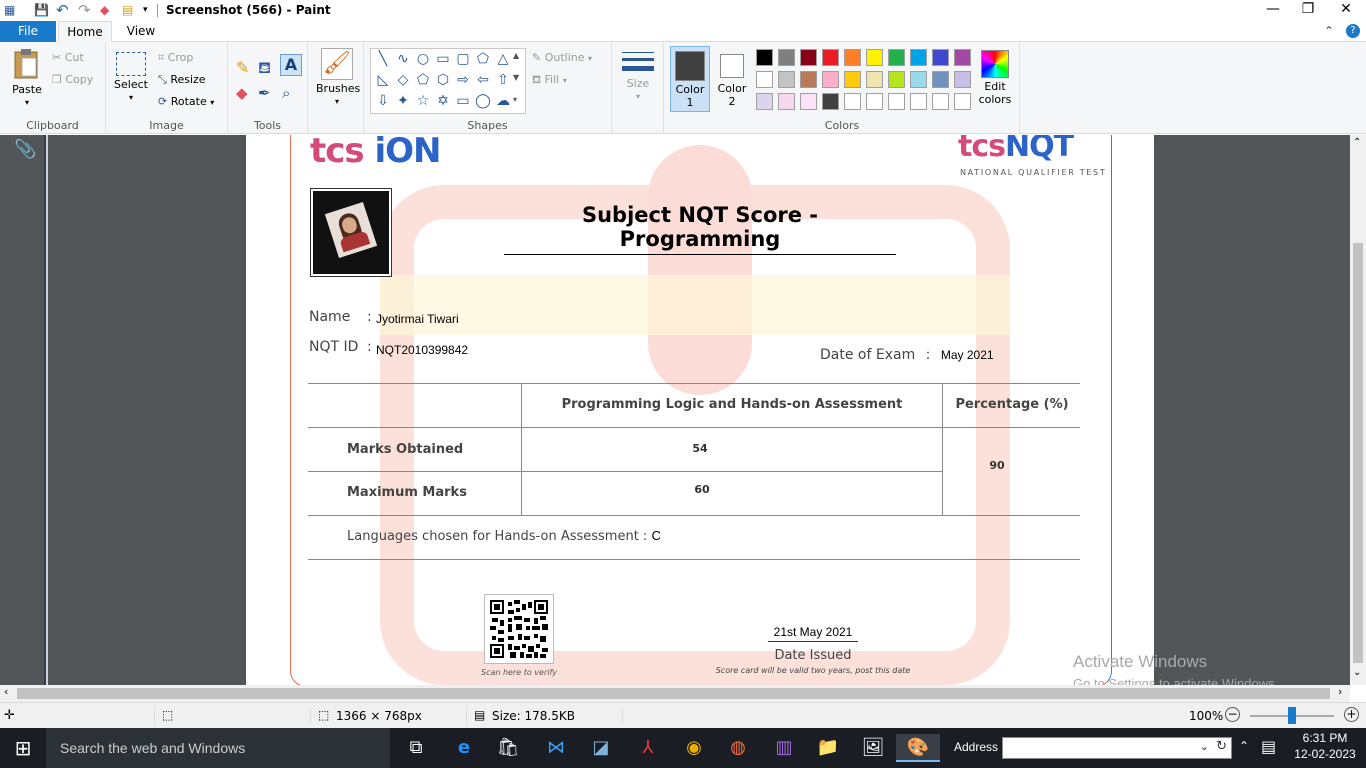  Describe the element at coordinates (443, 101) in the screenshot. I see `six-point-star-shape-icon: ✡` at that location.